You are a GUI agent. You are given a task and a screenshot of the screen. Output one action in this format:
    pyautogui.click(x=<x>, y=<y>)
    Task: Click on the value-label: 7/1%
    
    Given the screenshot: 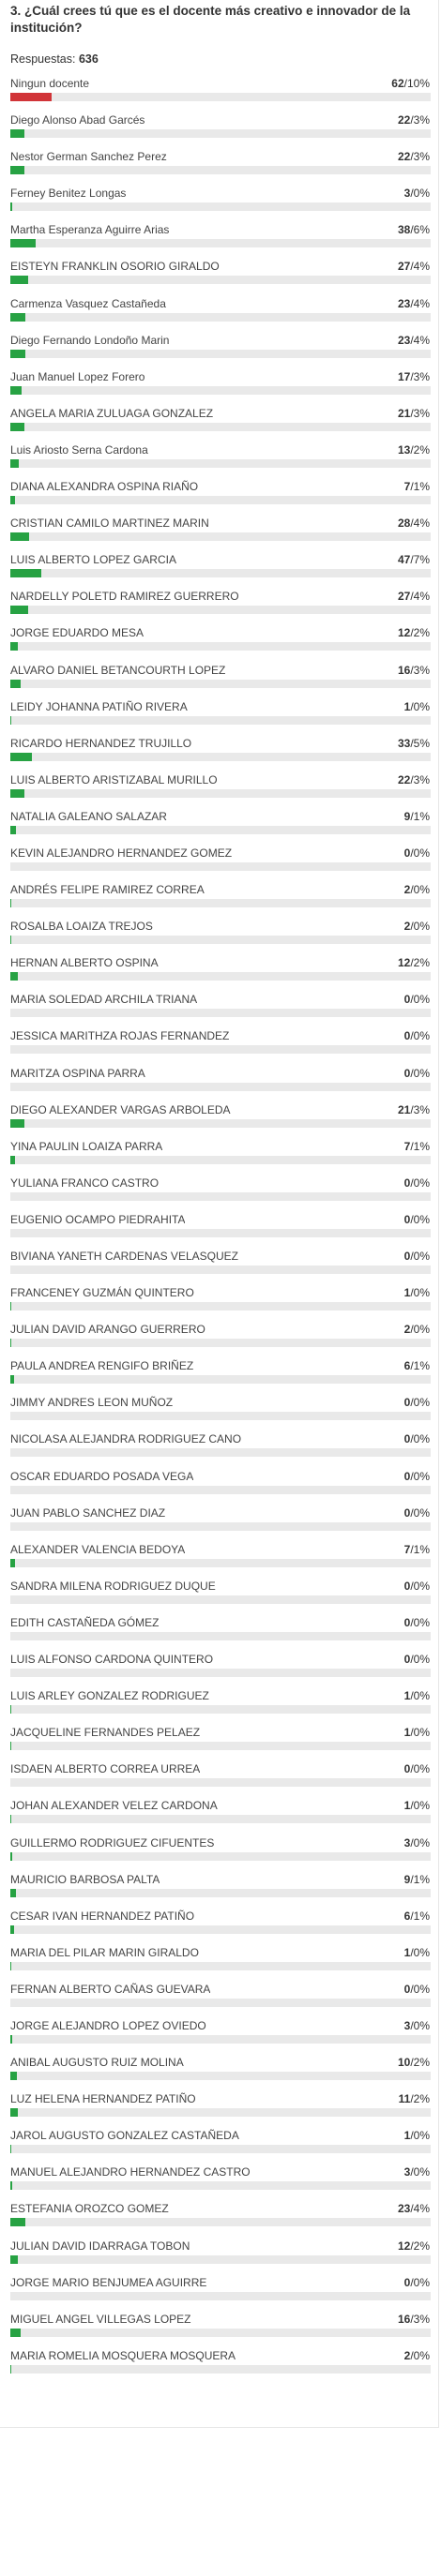 What is the action you would take?
    pyautogui.click(x=417, y=1147)
    